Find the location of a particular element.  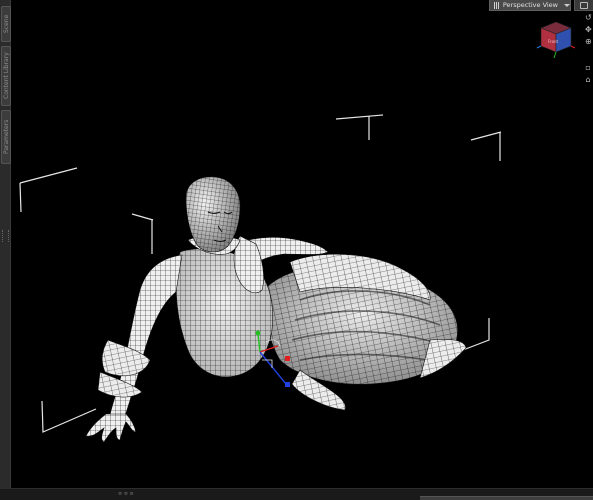

side-tab-parameters: Parameters is located at coordinates (6, 137).